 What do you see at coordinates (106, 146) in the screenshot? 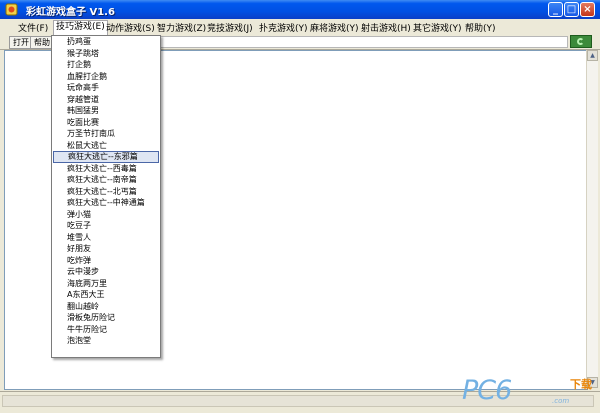
I see `menu-item-game: 松鼠大逃亡` at bounding box center [106, 146].